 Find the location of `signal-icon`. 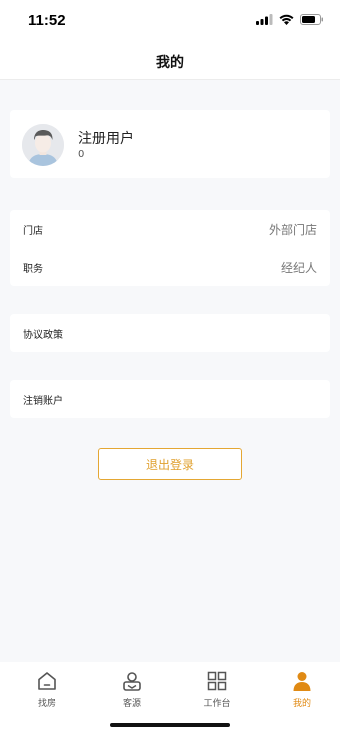

signal-icon is located at coordinates (264, 19).